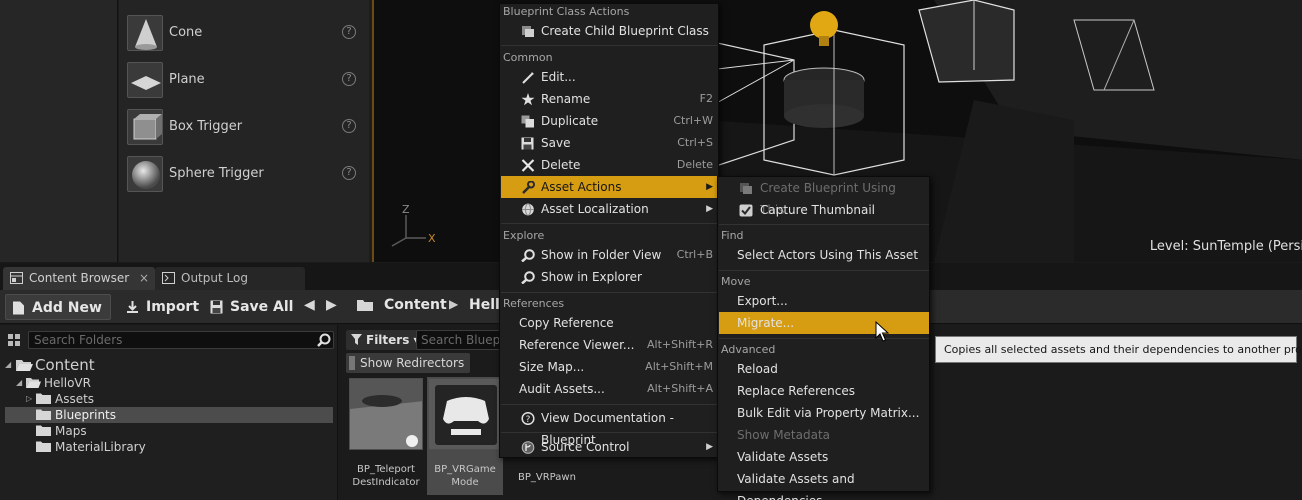  What do you see at coordinates (609, 209) in the screenshot?
I see `menu-asset-localization: Asset Localization ▶` at bounding box center [609, 209].